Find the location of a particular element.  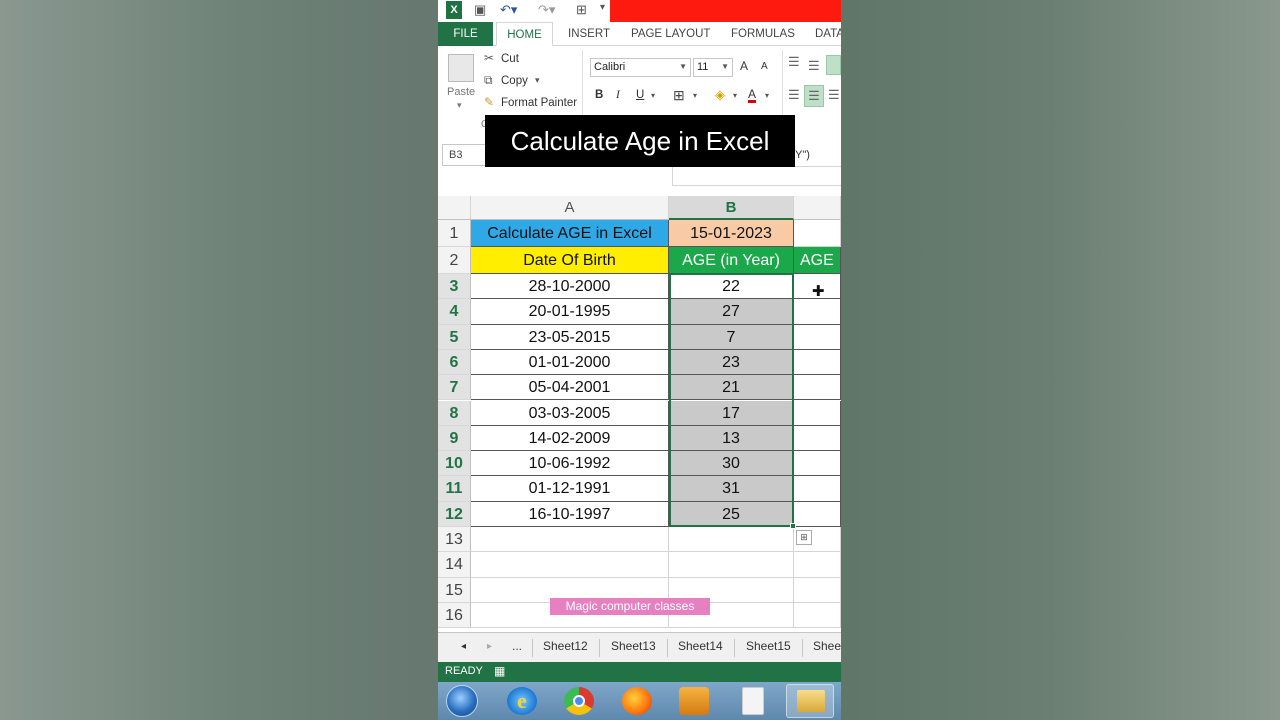

cell-b1: 15-01-2023 is located at coordinates (731, 233).